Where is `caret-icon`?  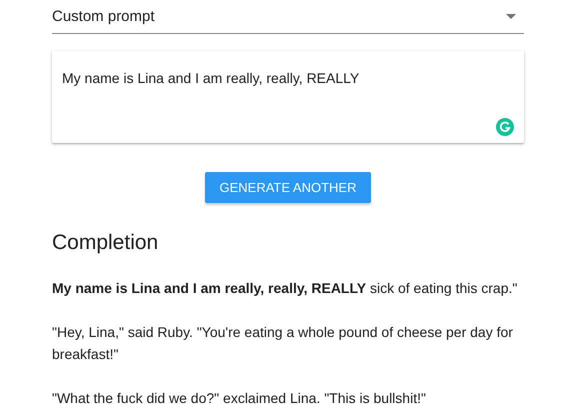
caret-icon is located at coordinates (511, 16).